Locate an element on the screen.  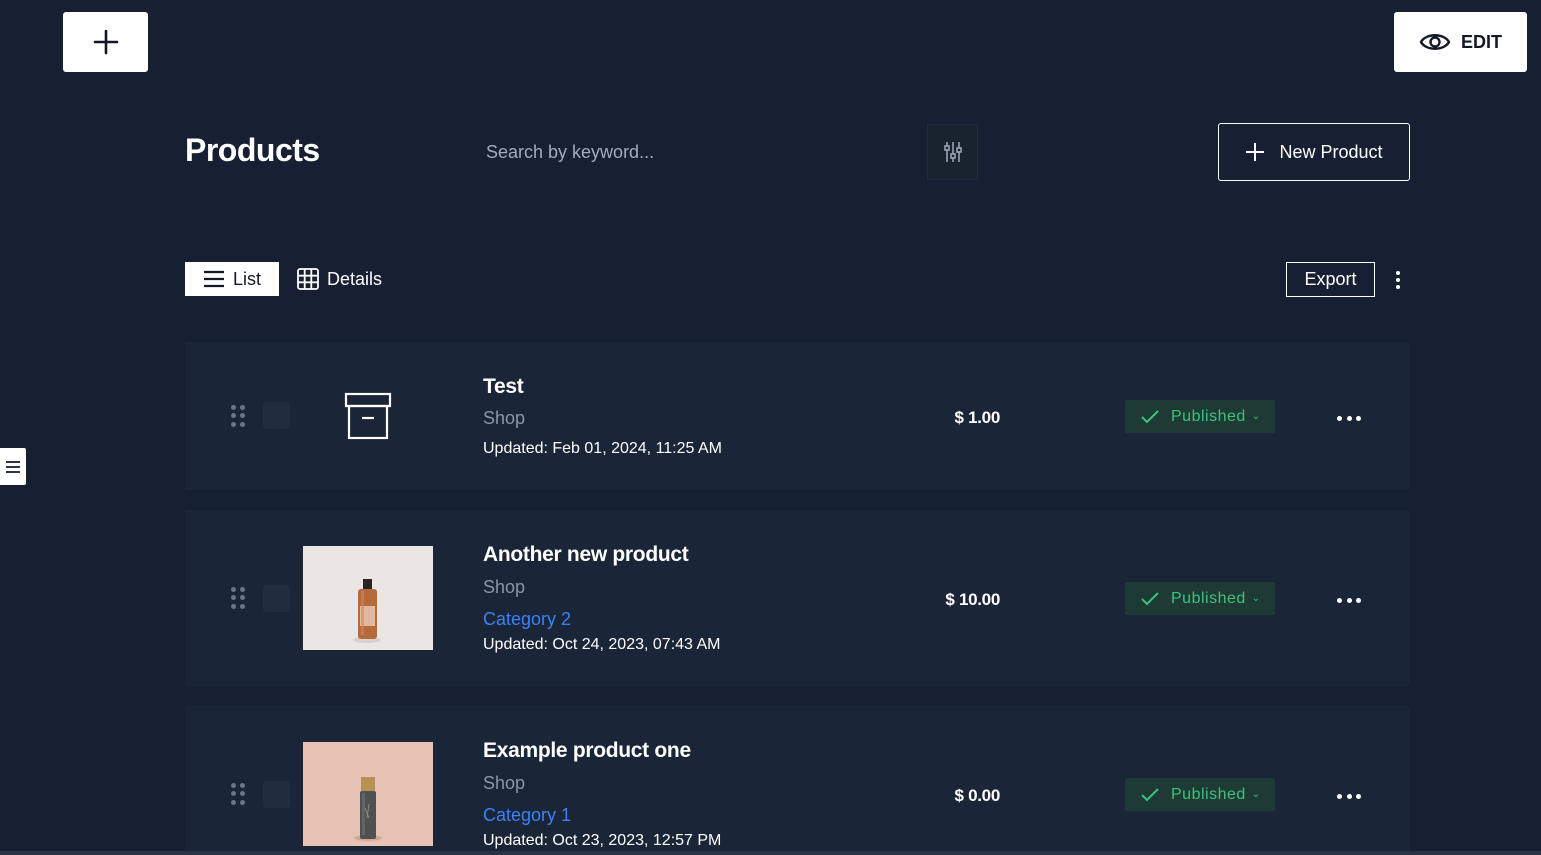
product-price: $ 1.00 is located at coordinates (977, 417).